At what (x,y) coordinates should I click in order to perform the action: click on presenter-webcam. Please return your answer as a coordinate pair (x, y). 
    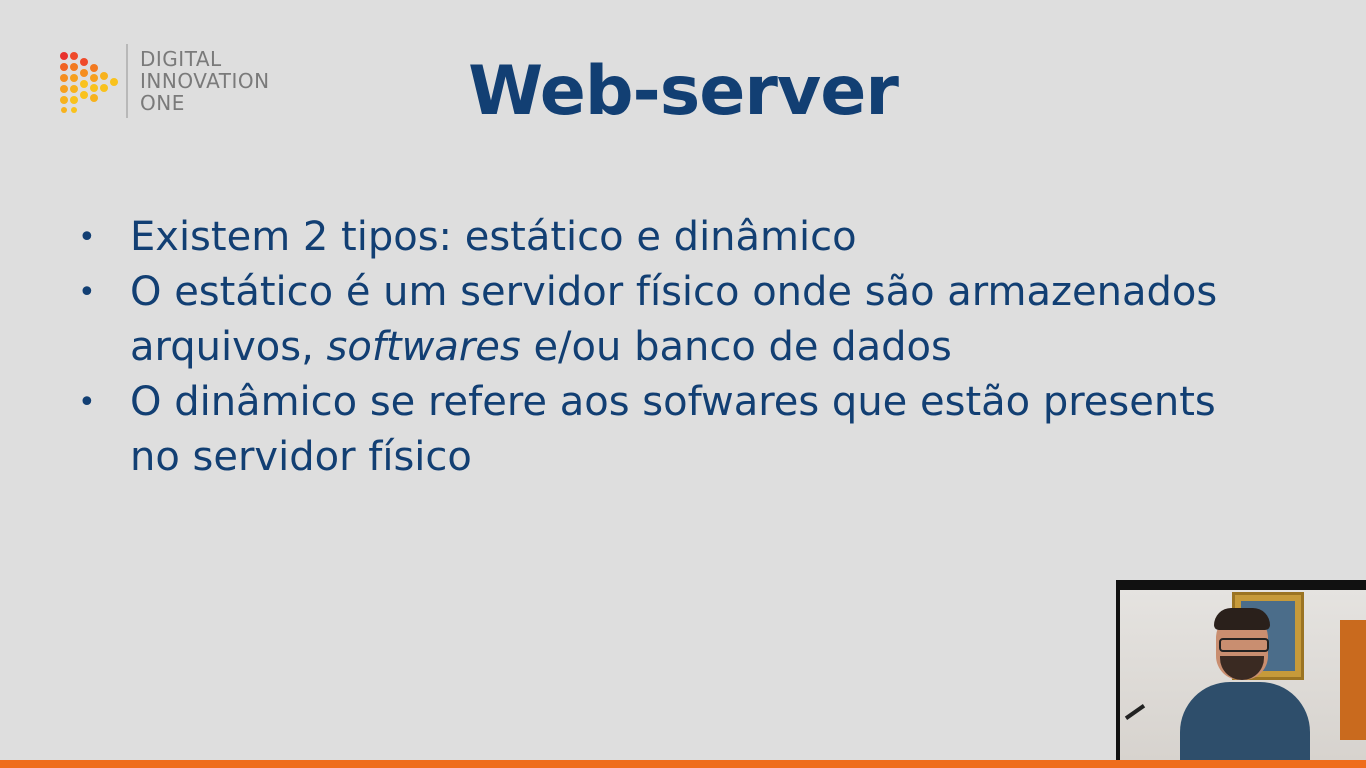
    Looking at the image, I should click on (1241, 670).